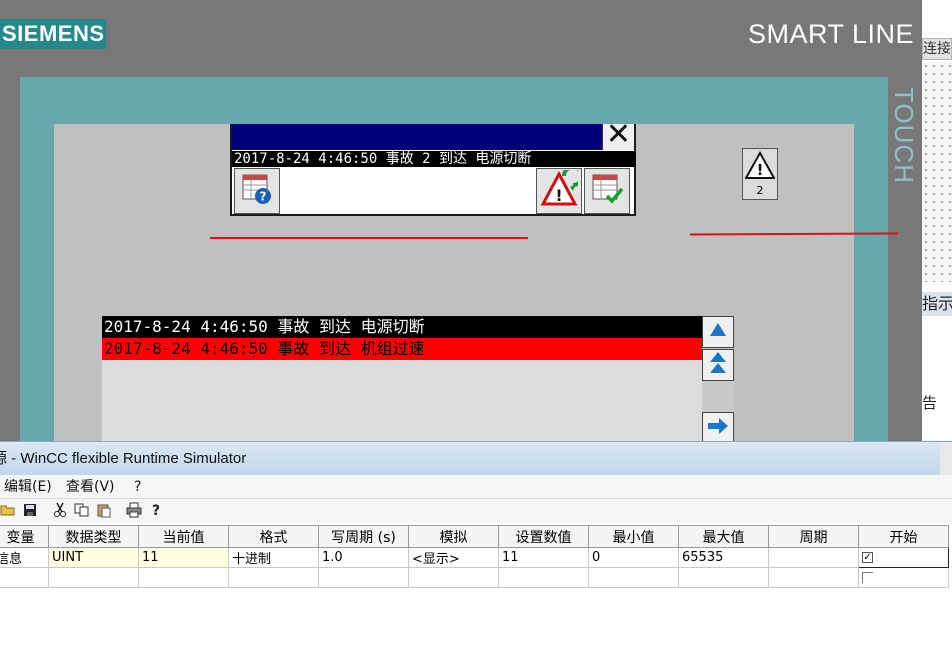  What do you see at coordinates (543, 557) in the screenshot?
I see `cell-set-value: 11` at bounding box center [543, 557].